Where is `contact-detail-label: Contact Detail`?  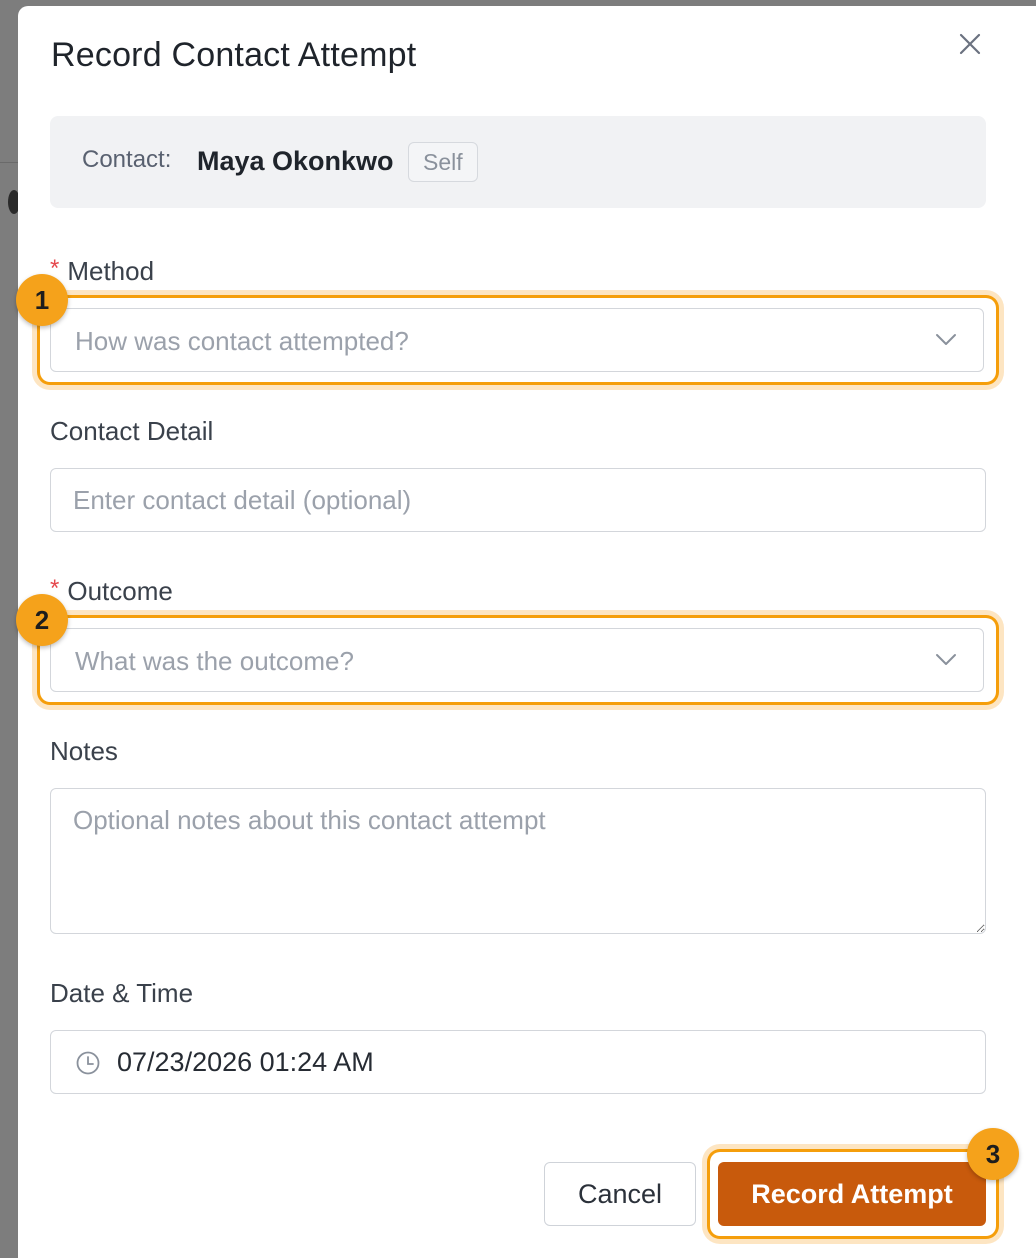
contact-detail-label: Contact Detail is located at coordinates (132, 431).